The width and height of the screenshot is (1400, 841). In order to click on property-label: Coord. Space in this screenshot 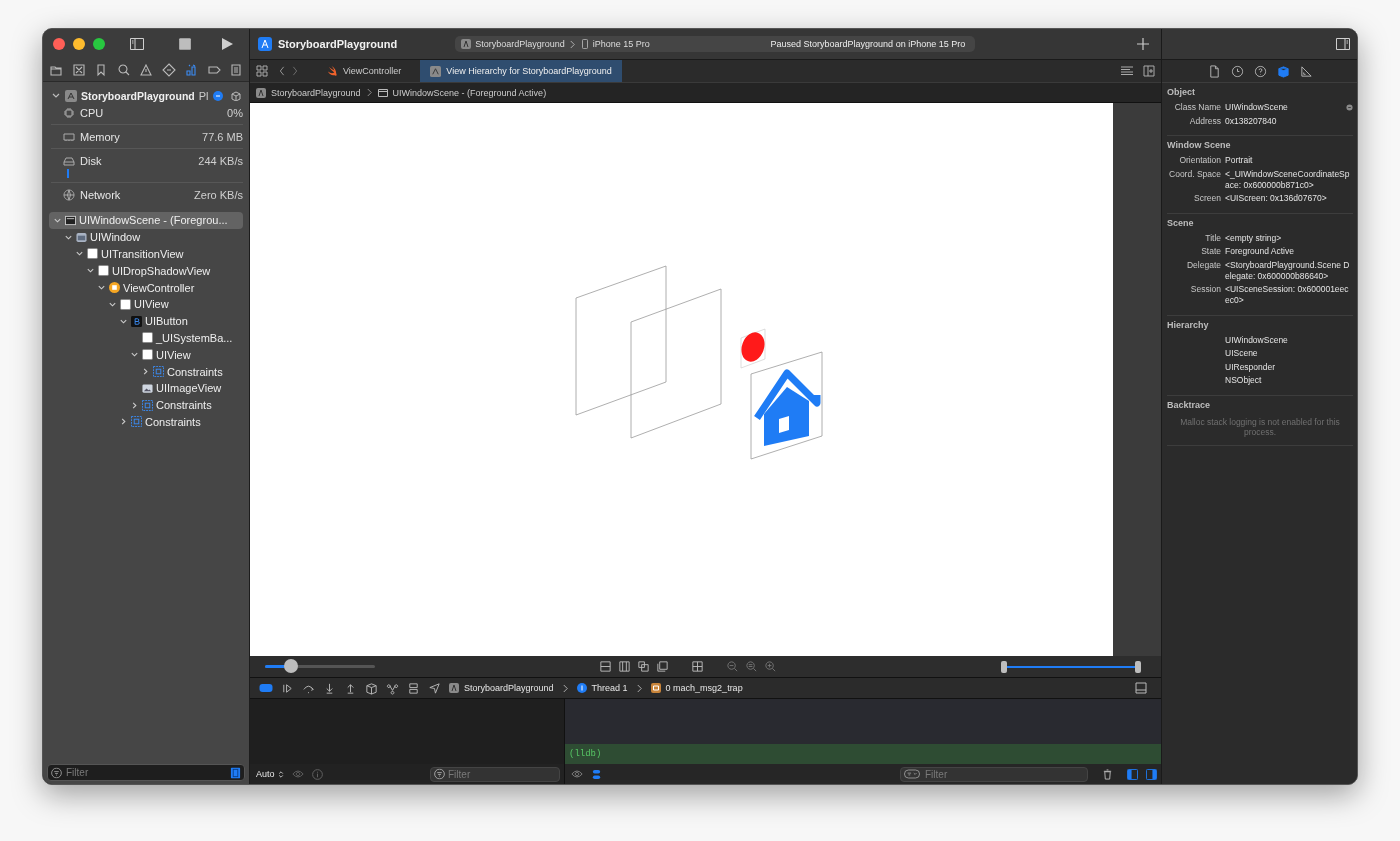, I will do `click(1194, 174)`.